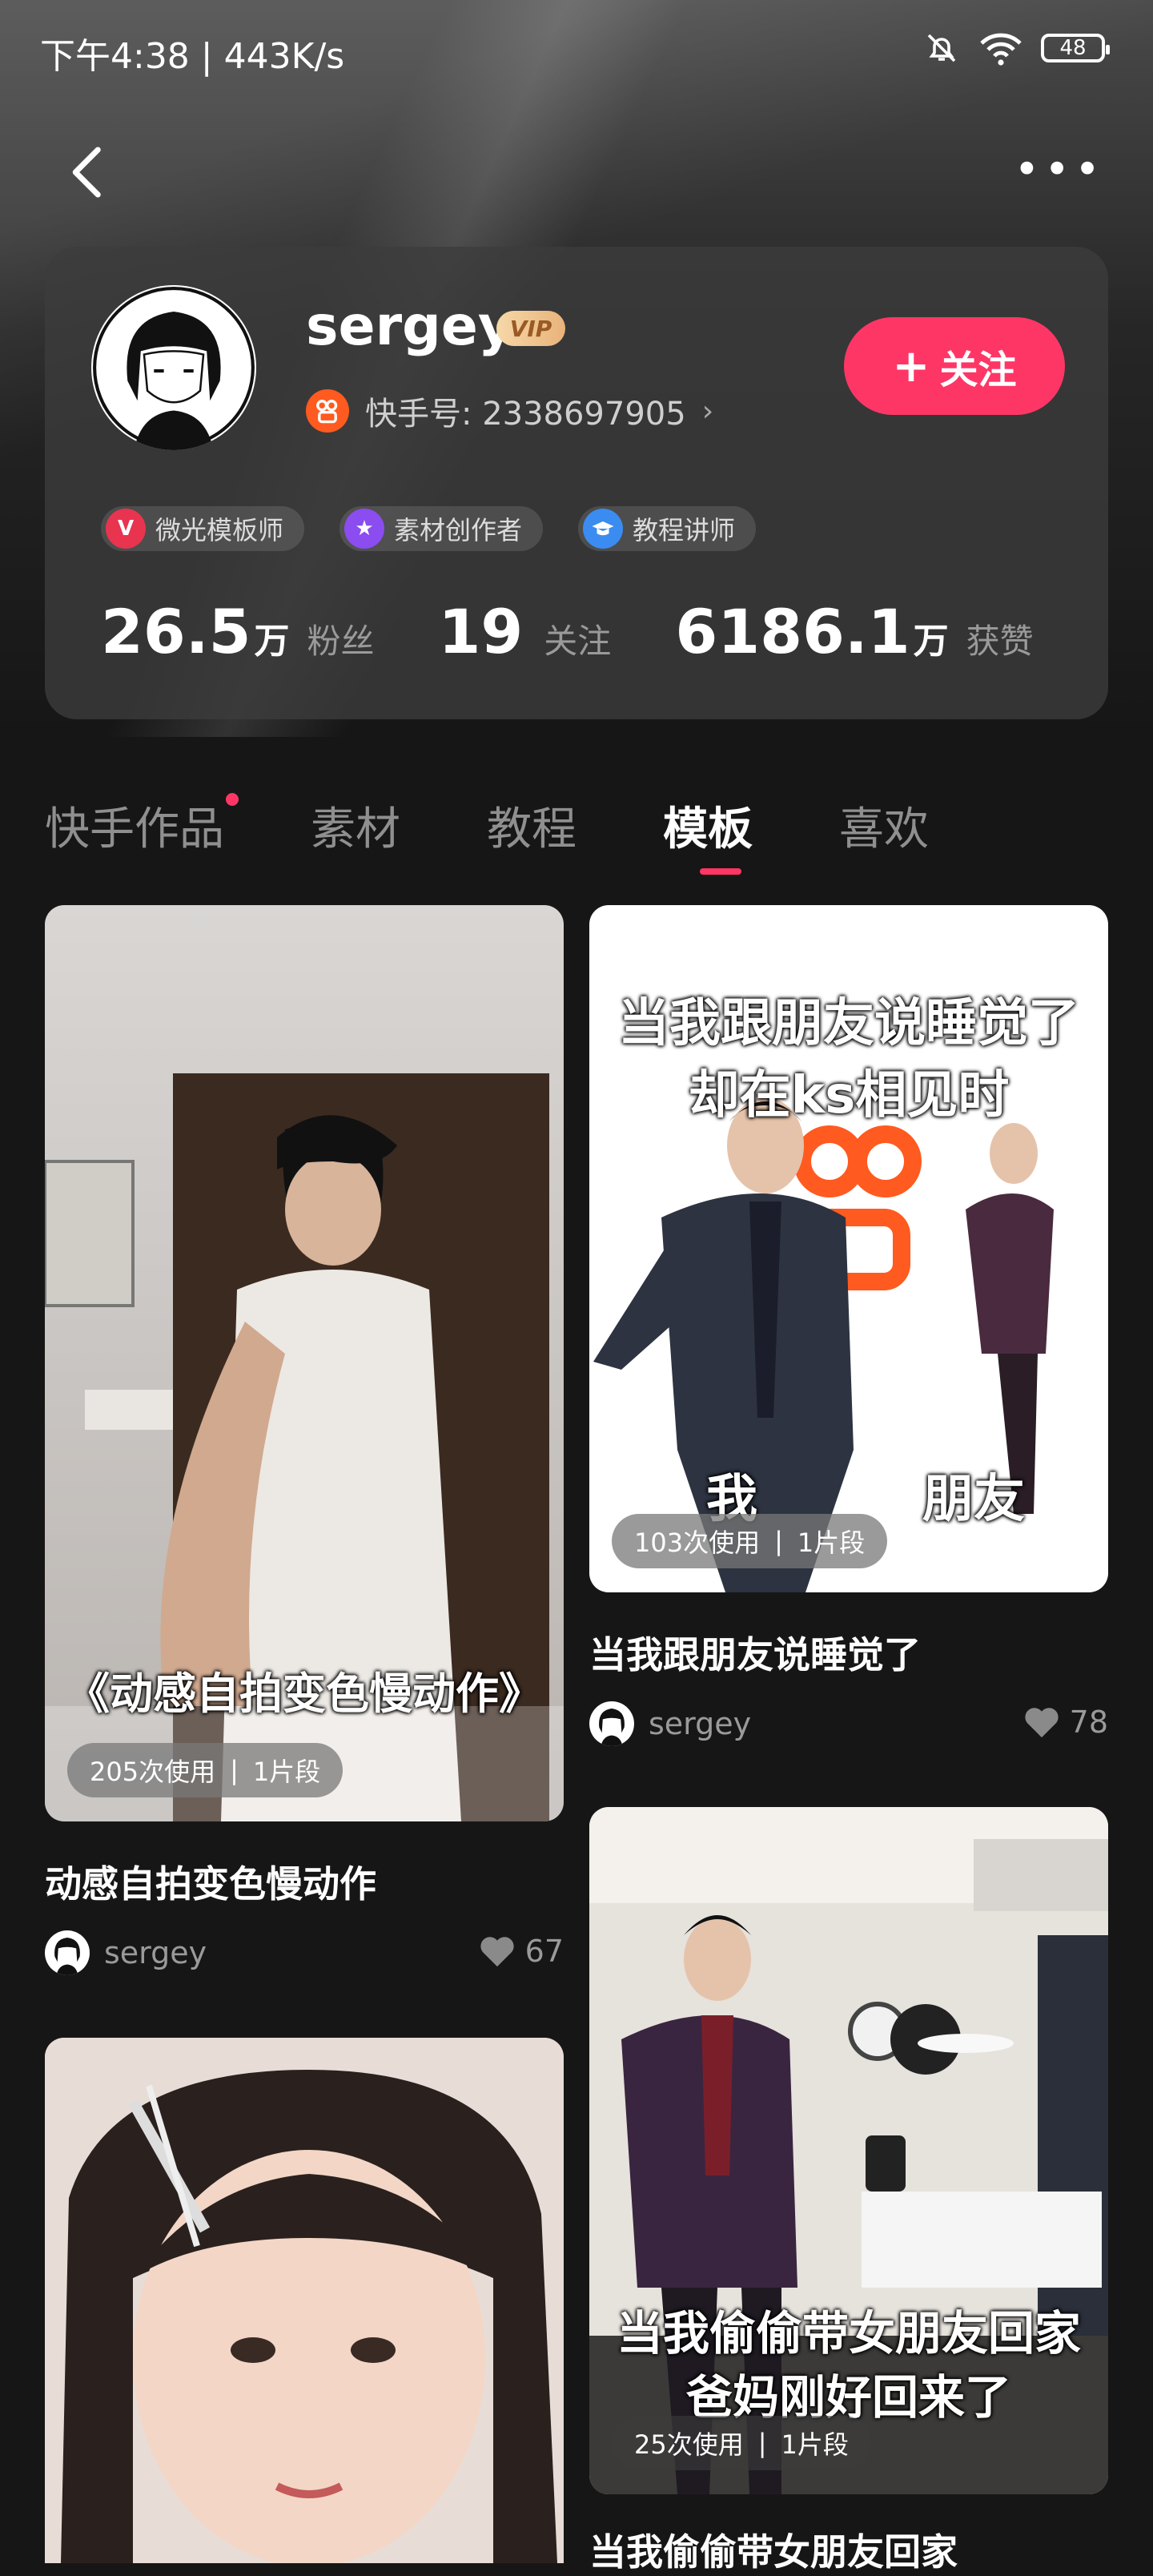 This screenshot has height=2576, width=1153. Describe the element at coordinates (365, 529) in the screenshot. I see `star-badge-icon: ★` at that location.